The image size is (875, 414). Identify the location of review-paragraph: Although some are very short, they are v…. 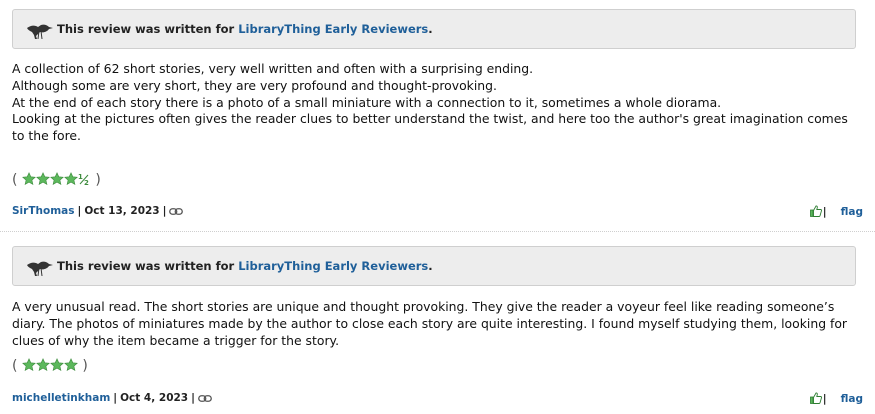
(254, 85).